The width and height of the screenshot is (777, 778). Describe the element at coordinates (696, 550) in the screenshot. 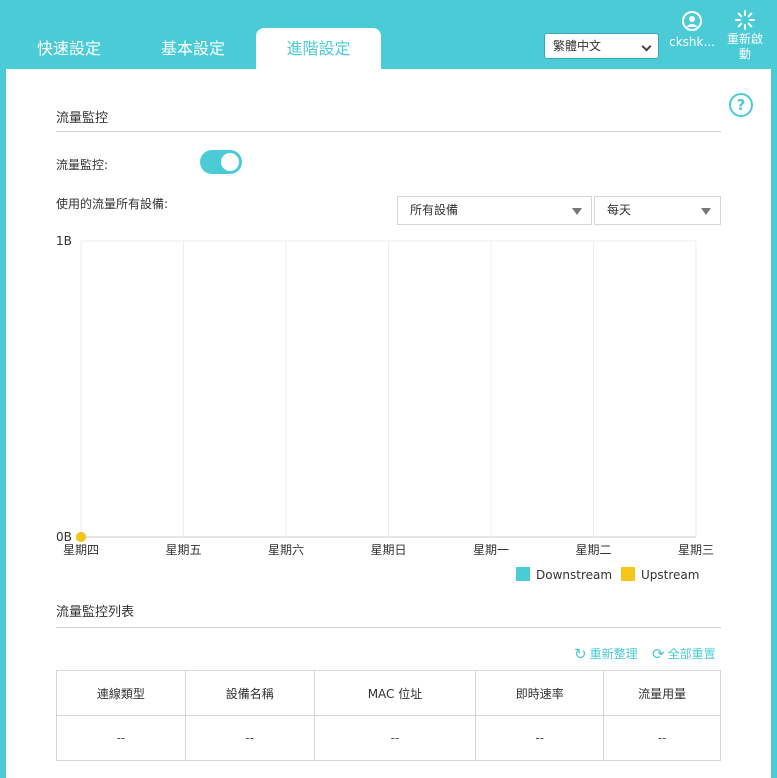

I see `x-tick-label: 星期三` at that location.